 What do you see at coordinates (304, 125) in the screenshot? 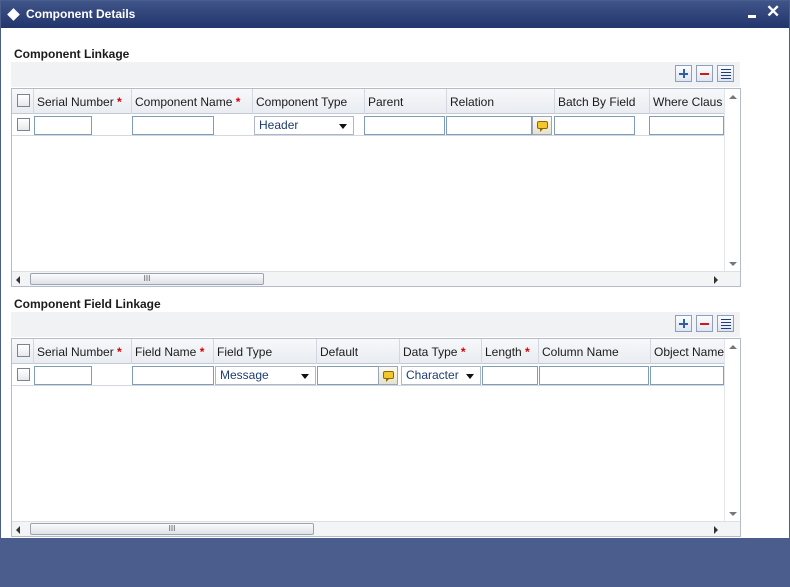
I see `component-type-select: Header` at bounding box center [304, 125].